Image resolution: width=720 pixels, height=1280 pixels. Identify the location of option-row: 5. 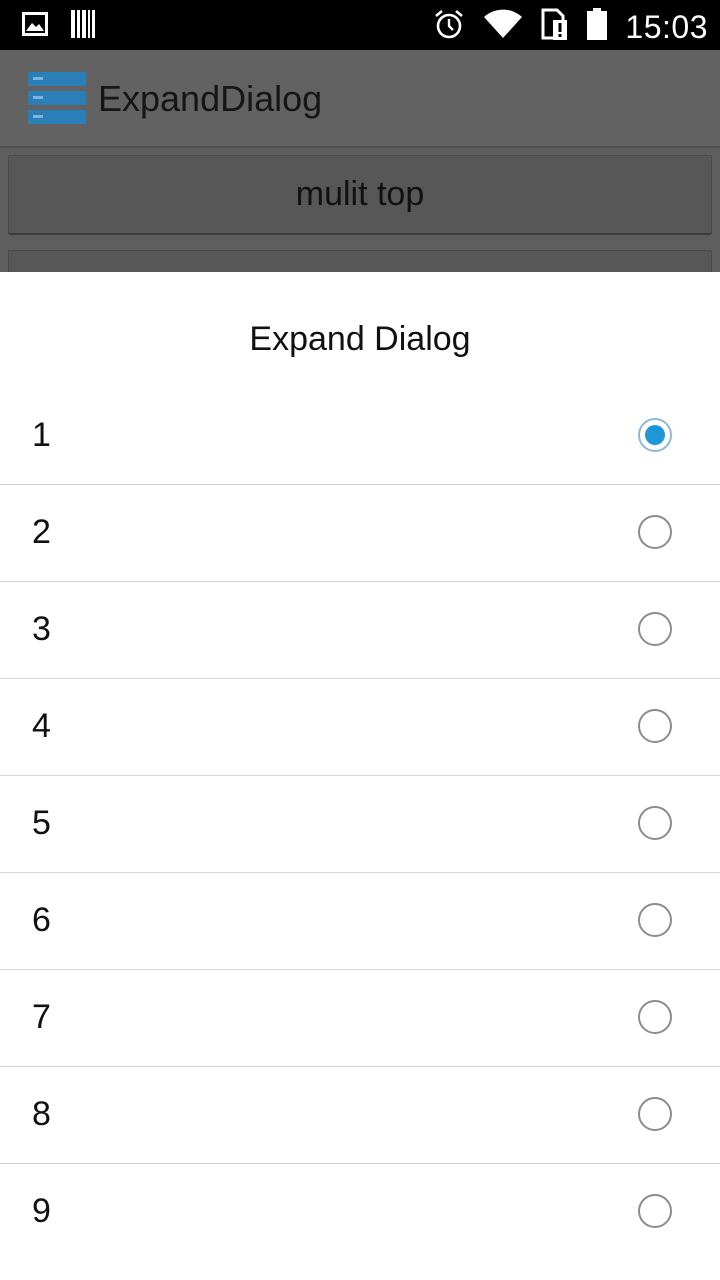
(360, 824).